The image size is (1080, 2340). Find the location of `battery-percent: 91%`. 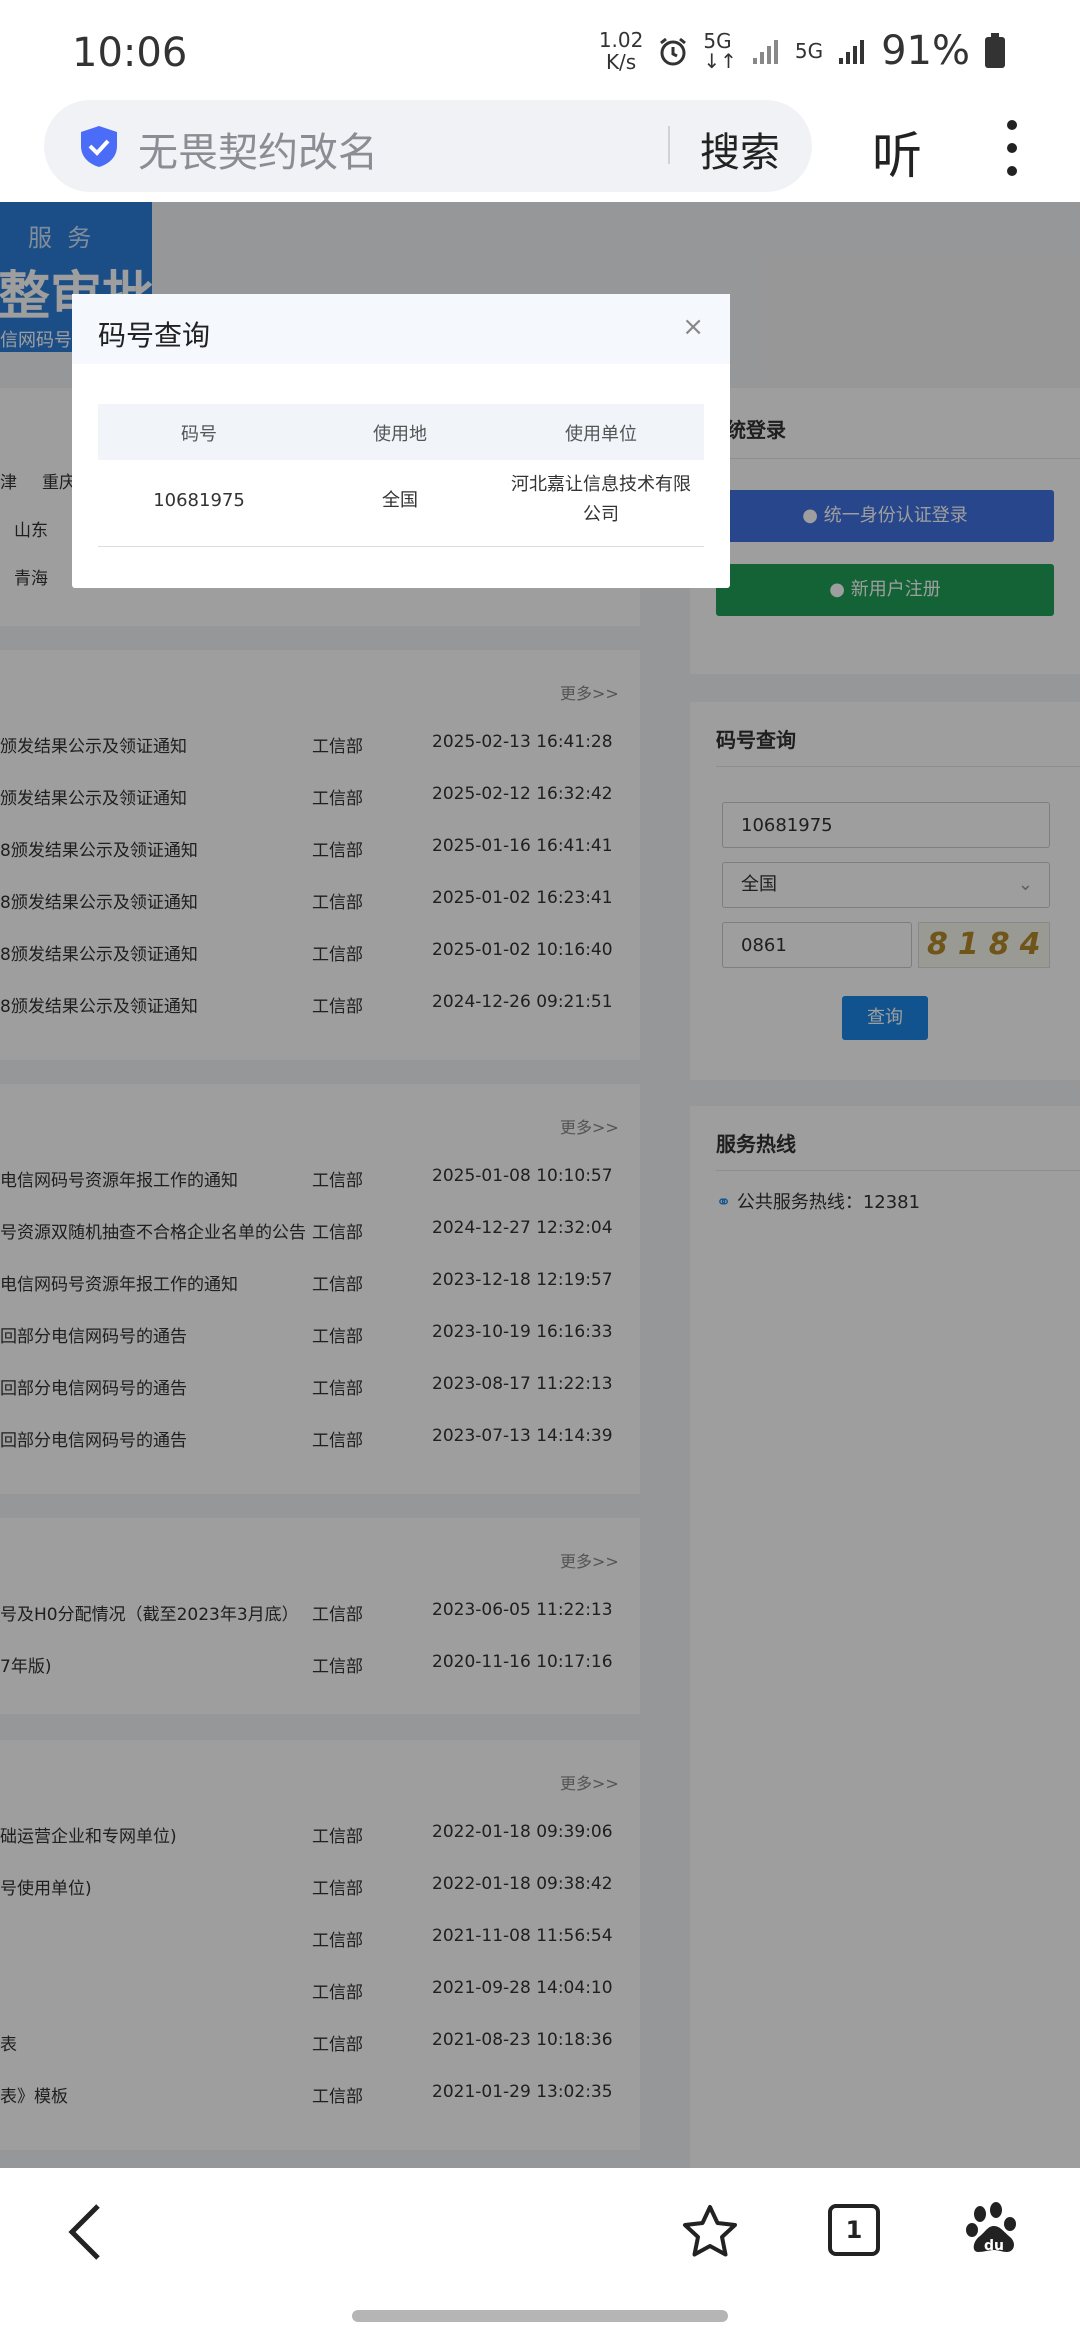

battery-percent: 91% is located at coordinates (925, 51).